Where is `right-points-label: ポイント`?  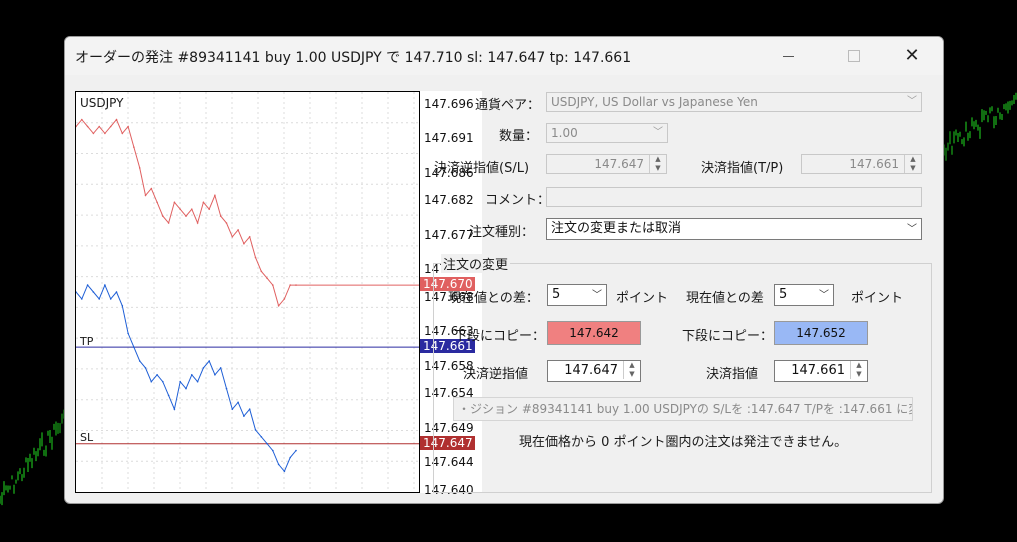 right-points-label: ポイント is located at coordinates (877, 298).